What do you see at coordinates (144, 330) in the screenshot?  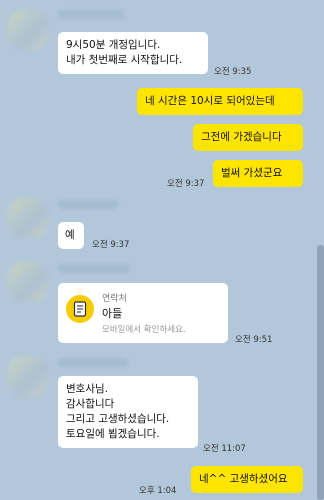 I see `contact-note: 모바일에서 확인하세요.` at bounding box center [144, 330].